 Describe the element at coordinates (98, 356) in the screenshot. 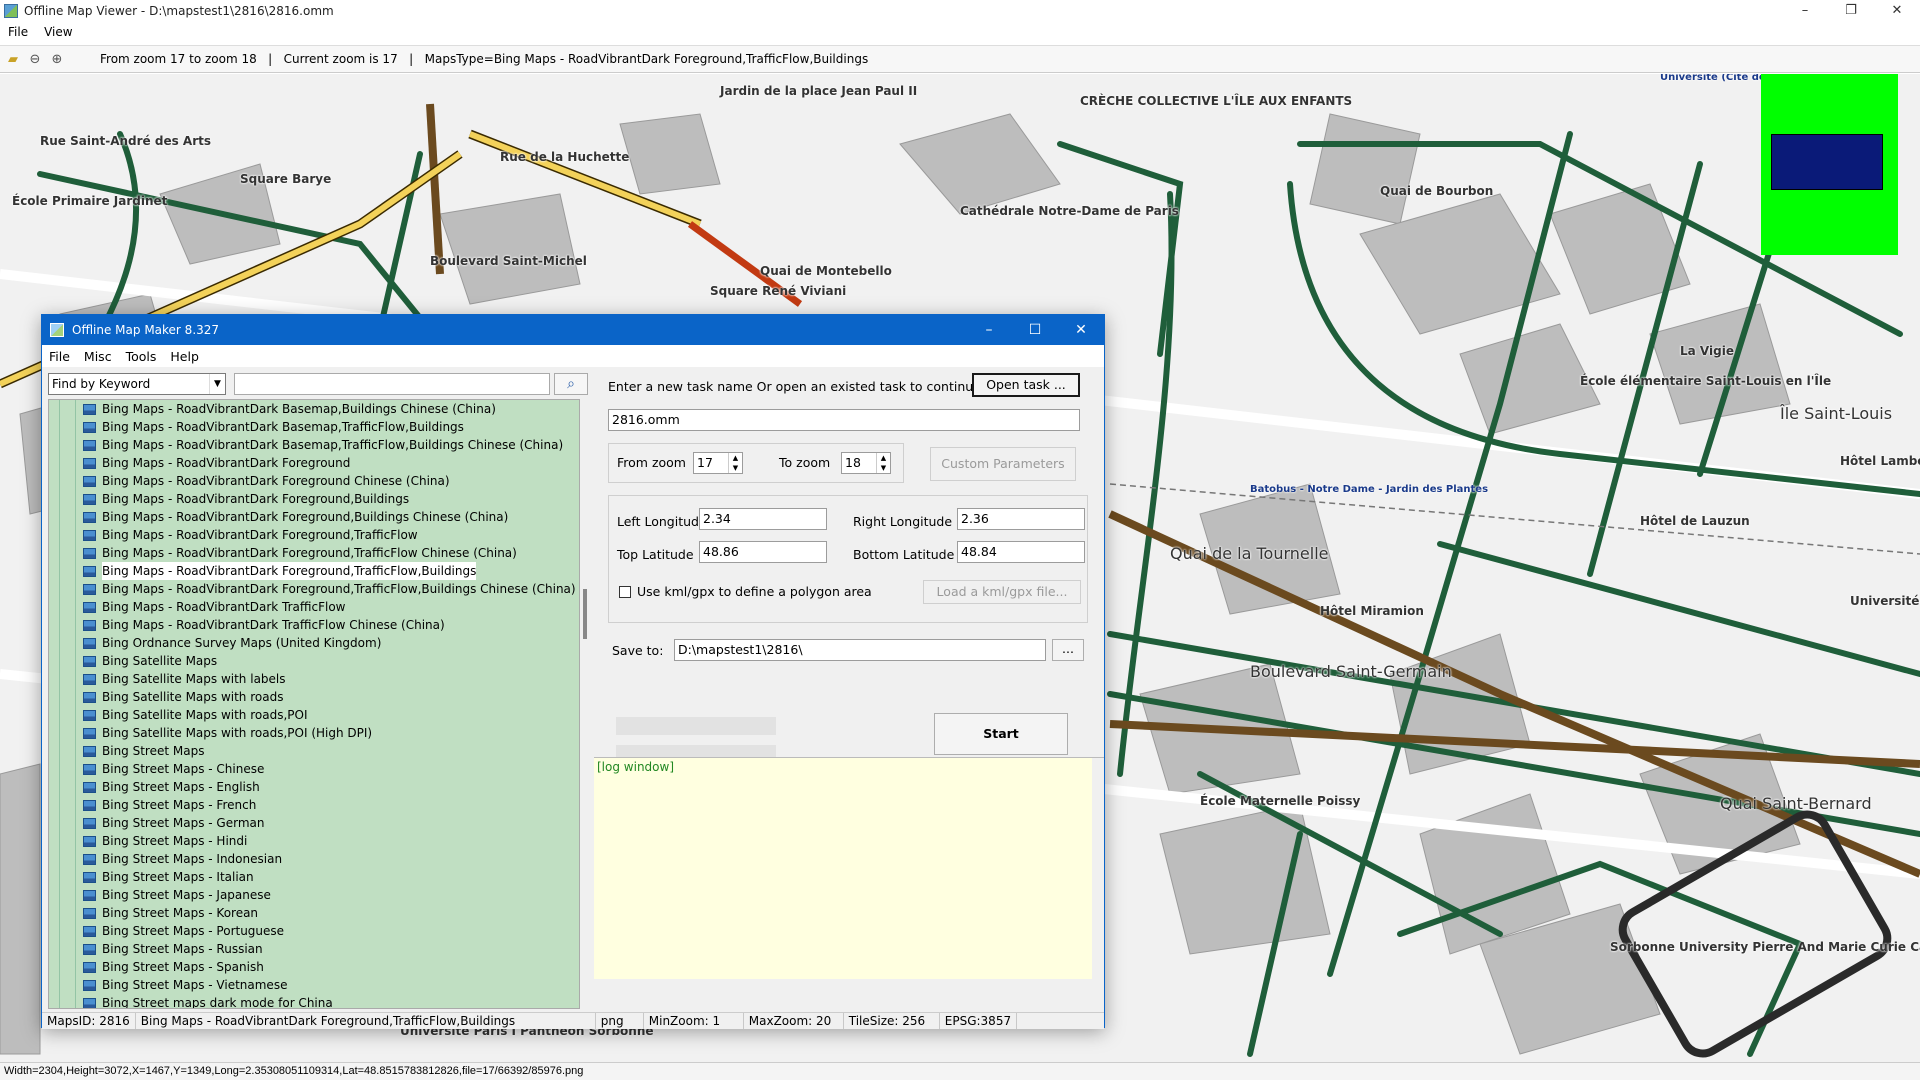

I see `menu-misc: Misc` at that location.